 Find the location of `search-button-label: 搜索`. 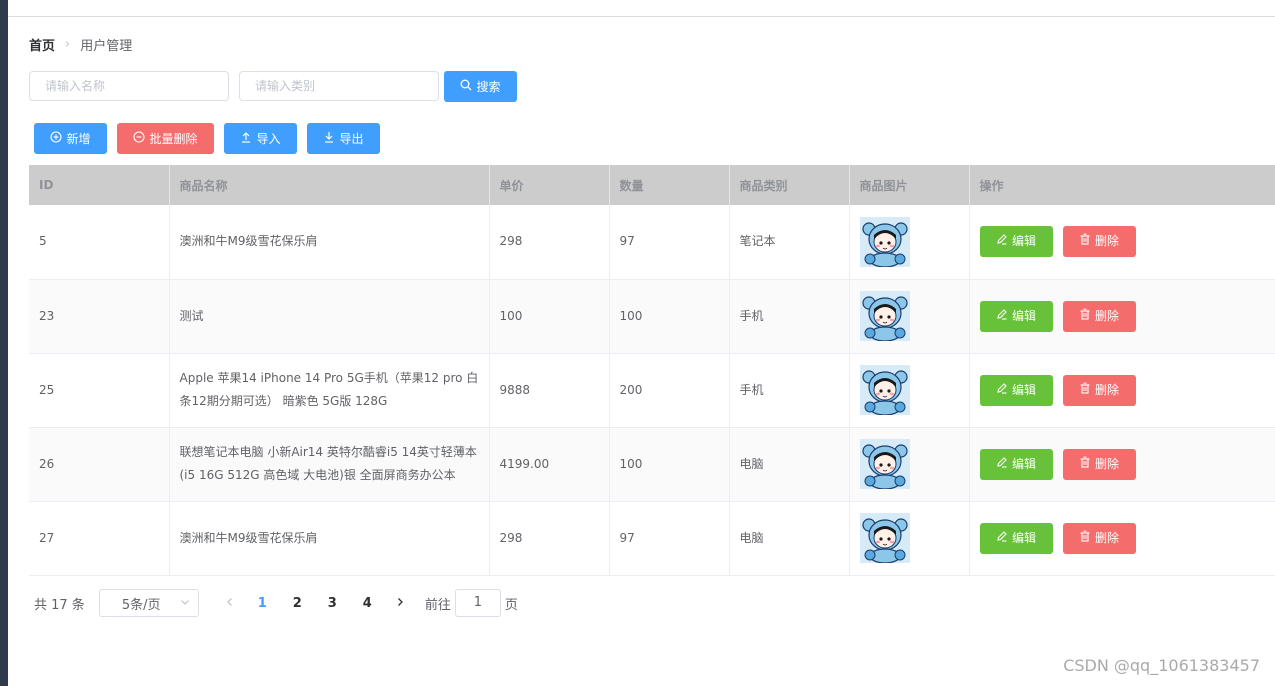

search-button-label: 搜索 is located at coordinates (488, 87).